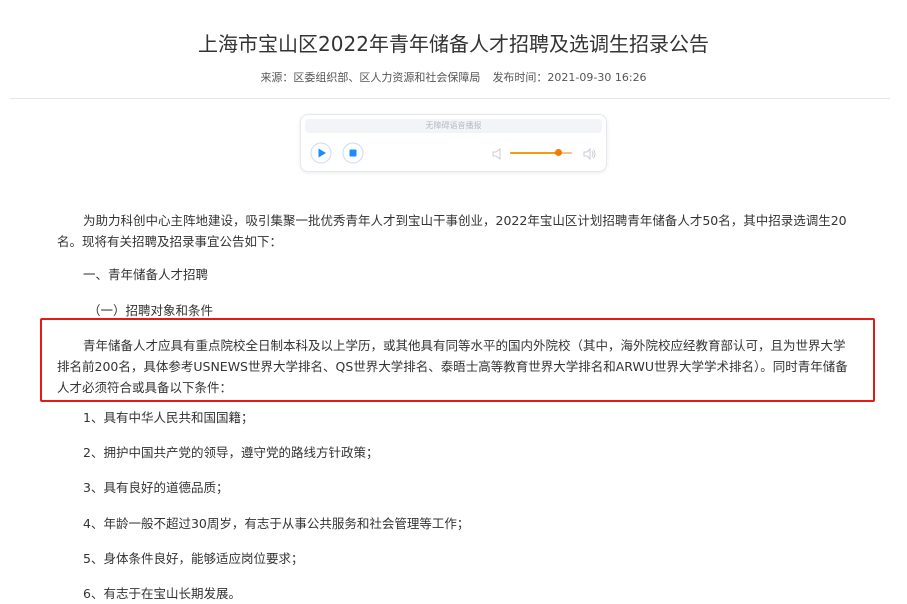 Image resolution: width=907 pixels, height=604 pixels. I want to click on volume-low-icon, so click(498, 153).